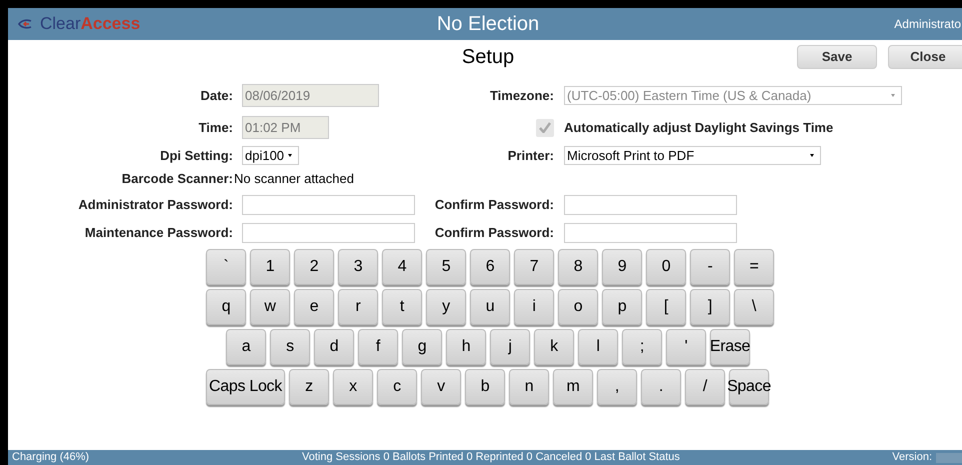 This screenshot has width=962, height=465. Describe the element at coordinates (622, 267) in the screenshot. I see `keyboard-key: 9` at that location.